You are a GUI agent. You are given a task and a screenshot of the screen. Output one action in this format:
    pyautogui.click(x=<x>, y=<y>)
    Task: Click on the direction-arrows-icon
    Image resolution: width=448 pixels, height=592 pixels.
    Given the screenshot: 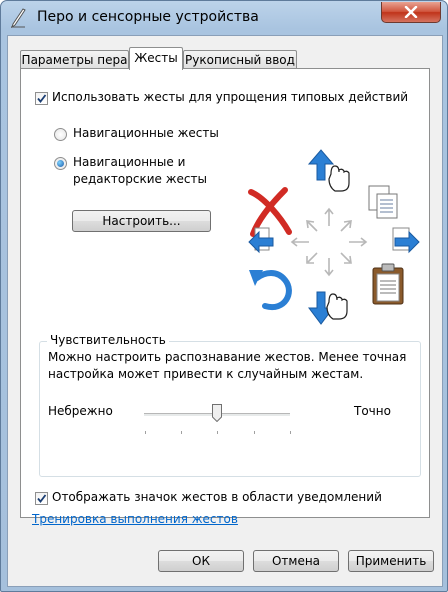 What is the action you would take?
    pyautogui.click(x=329, y=242)
    